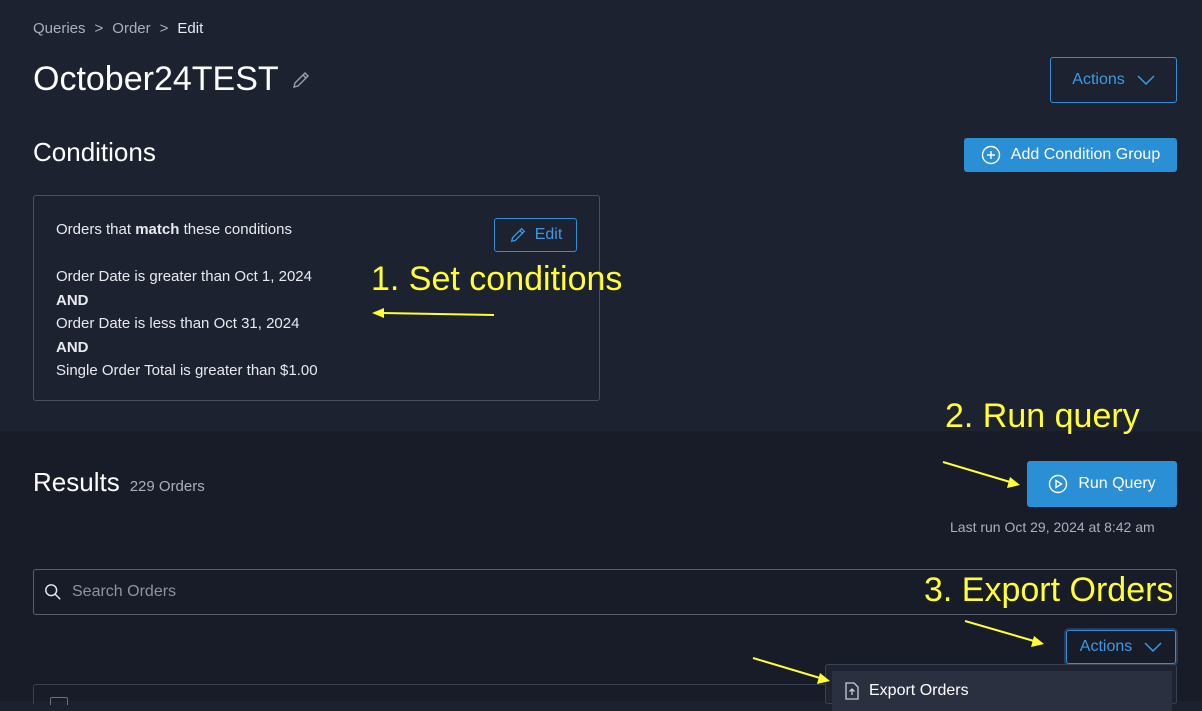 The image size is (1202, 711). What do you see at coordinates (433, 694) in the screenshot?
I see `orders-table` at bounding box center [433, 694].